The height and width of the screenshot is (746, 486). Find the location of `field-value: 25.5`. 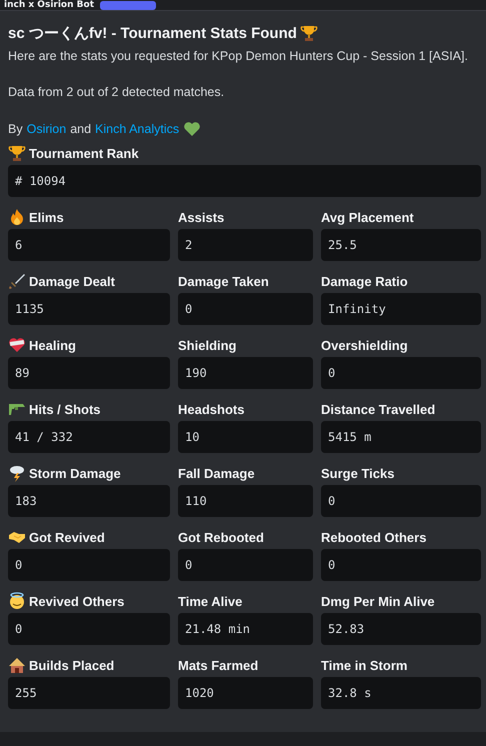

field-value: 25.5 is located at coordinates (401, 245).